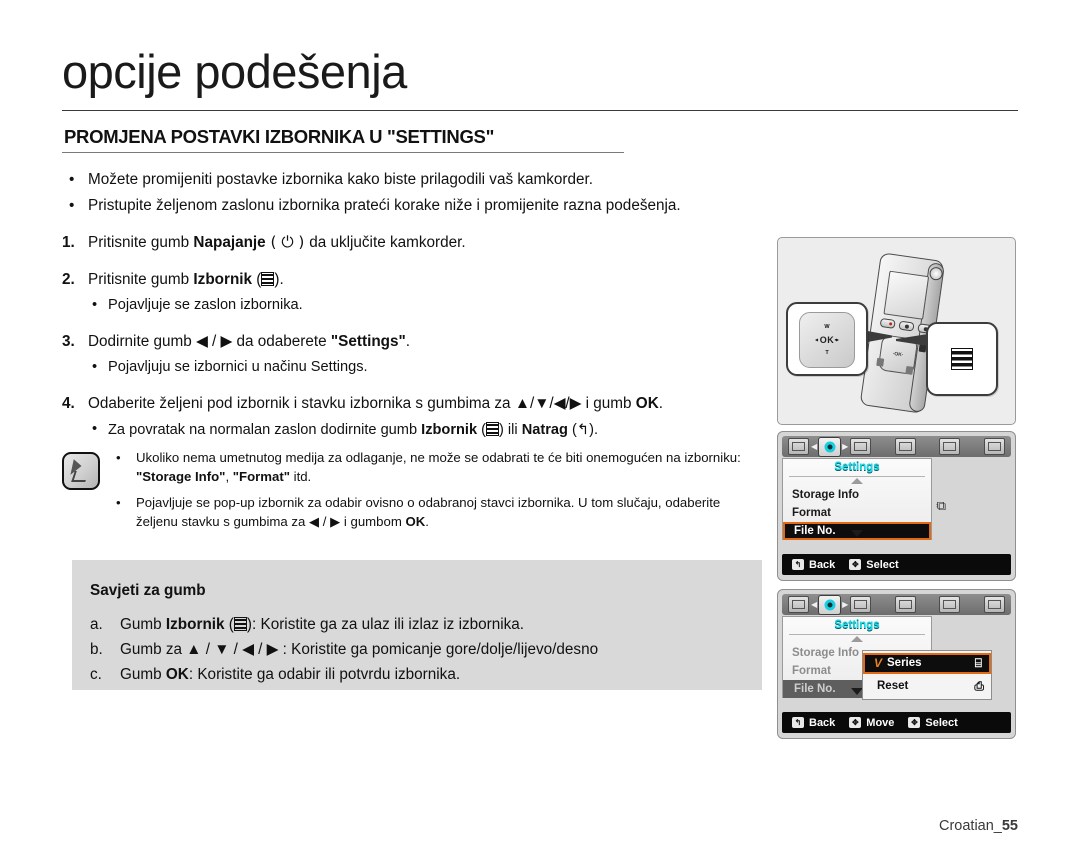 This screenshot has height=868, width=1080. I want to click on tip-label: b., so click(96, 649).